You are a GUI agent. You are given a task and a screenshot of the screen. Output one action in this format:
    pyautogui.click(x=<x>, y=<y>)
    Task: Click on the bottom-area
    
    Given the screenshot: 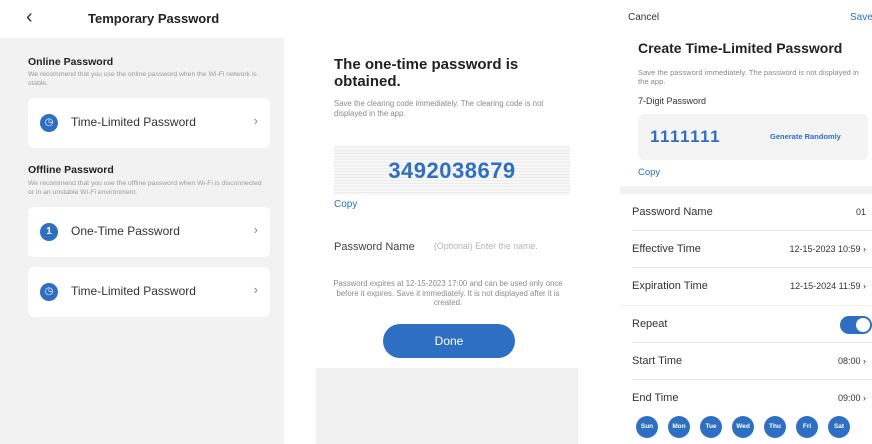 What is the action you would take?
    pyautogui.click(x=447, y=406)
    